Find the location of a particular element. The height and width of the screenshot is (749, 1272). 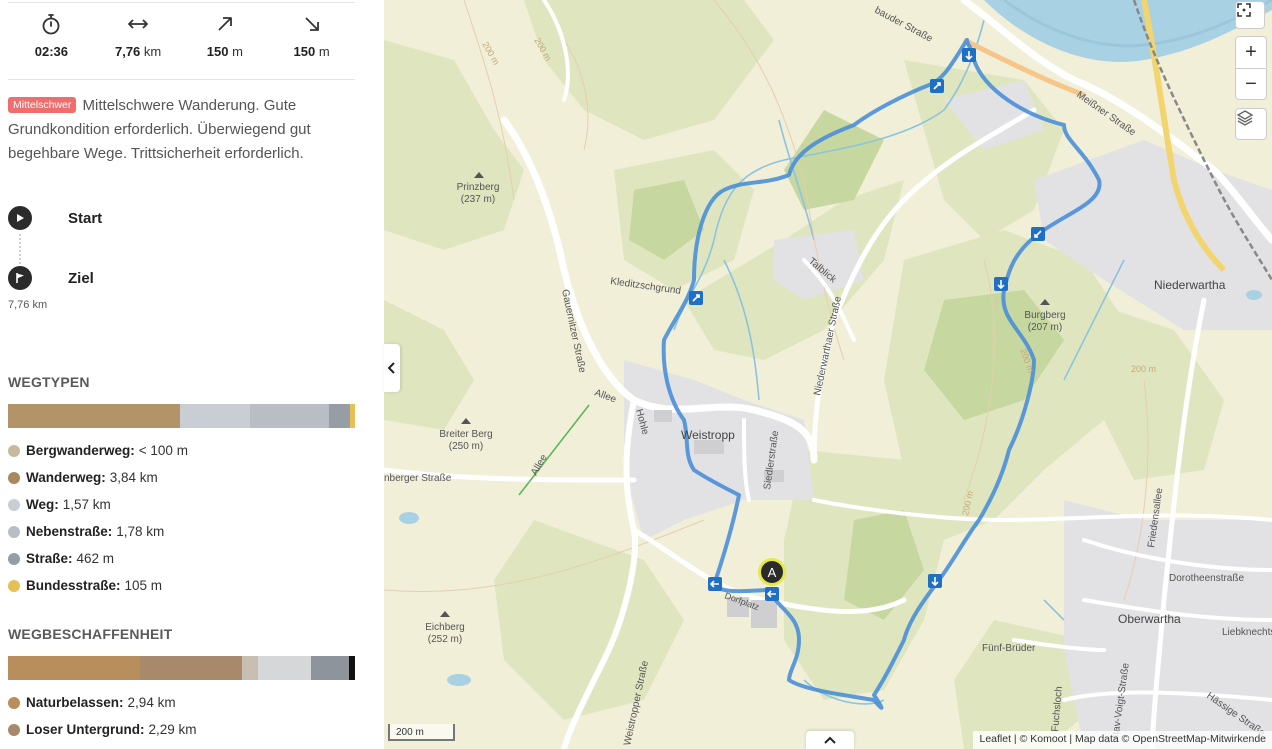

waypoint-start-label: Start is located at coordinates (85, 218).